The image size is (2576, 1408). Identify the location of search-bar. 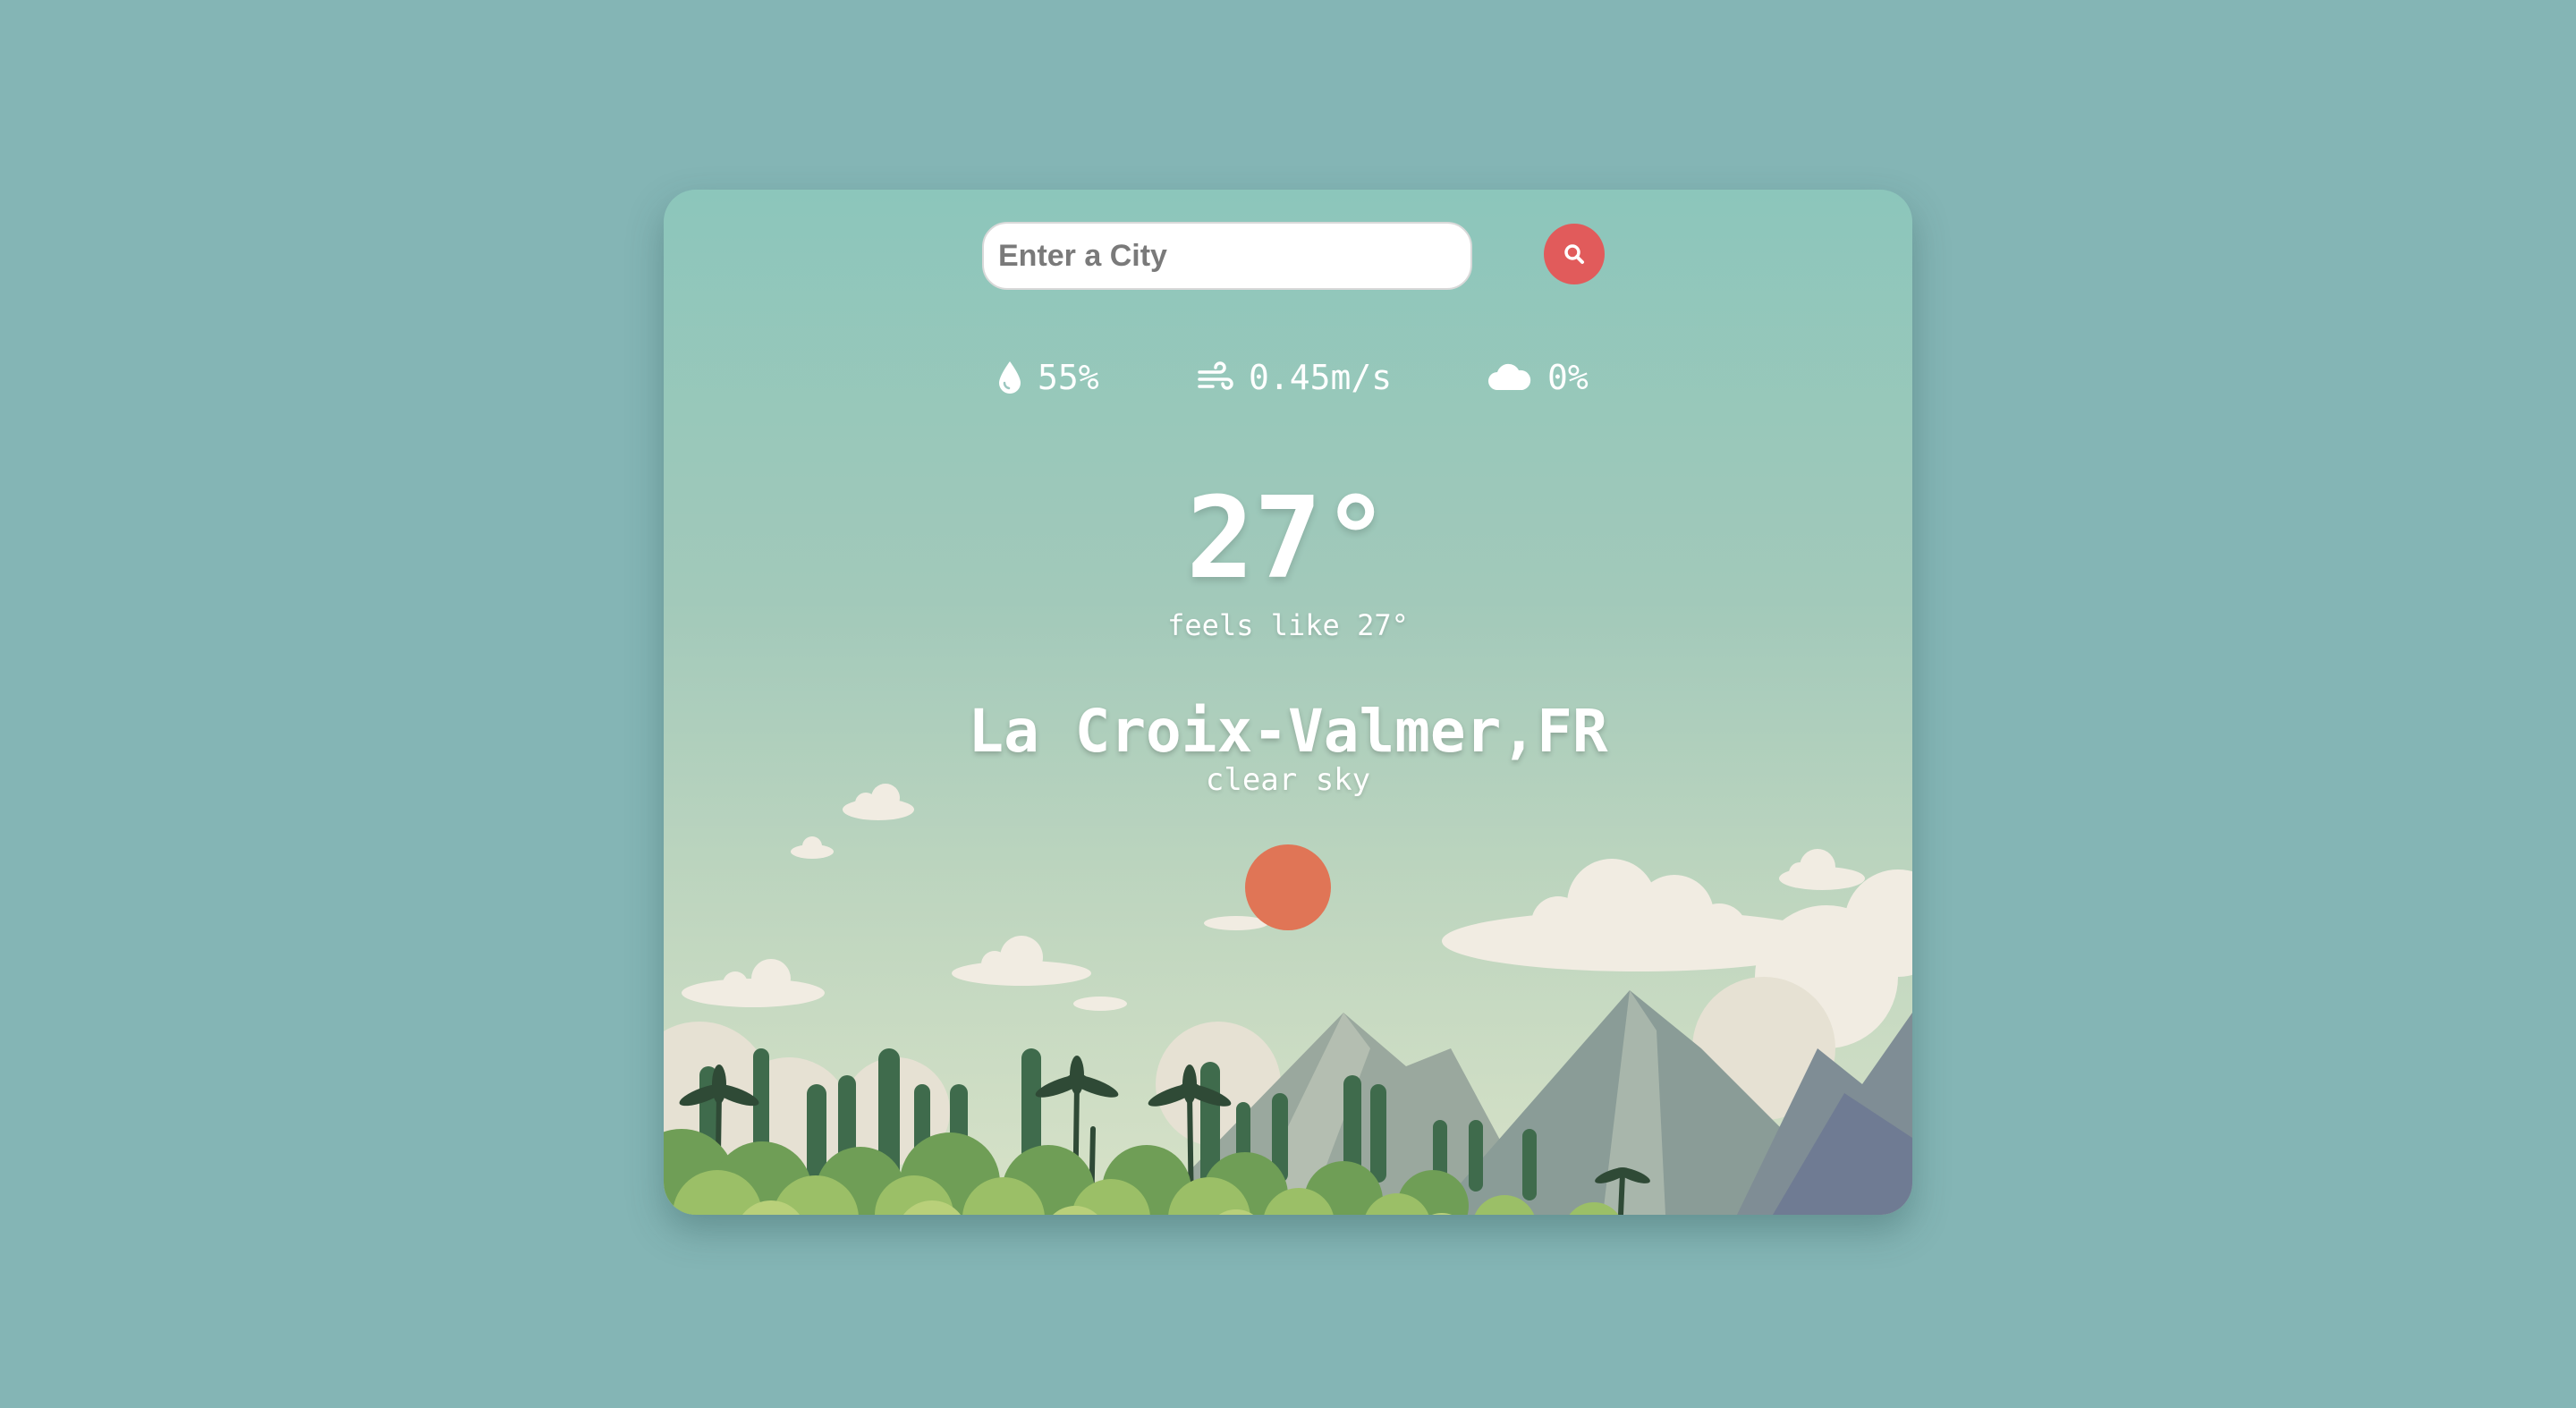
(1293, 256).